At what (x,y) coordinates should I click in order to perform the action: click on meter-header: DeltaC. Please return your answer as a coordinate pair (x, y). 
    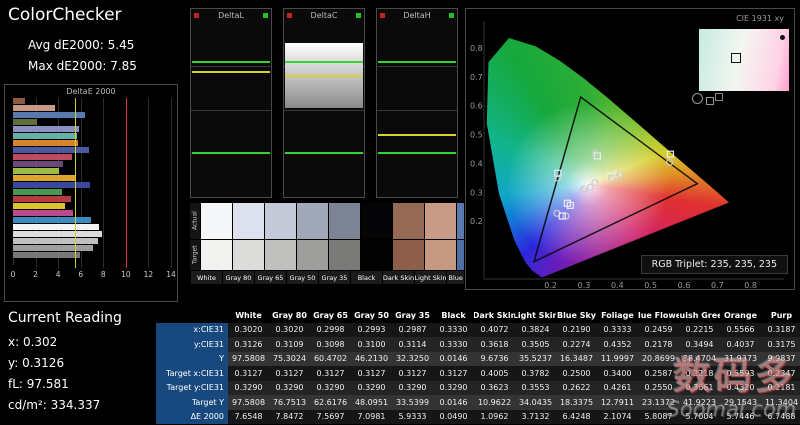
    Looking at the image, I should click on (324, 15).